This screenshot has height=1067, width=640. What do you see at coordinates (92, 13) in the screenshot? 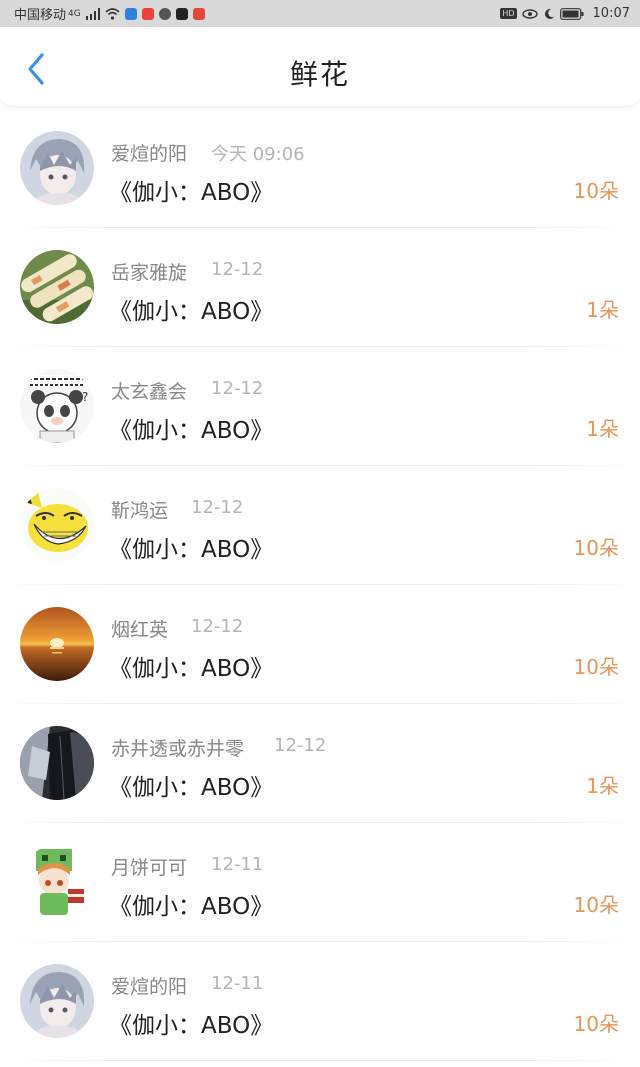
I see `signal-icon` at bounding box center [92, 13].